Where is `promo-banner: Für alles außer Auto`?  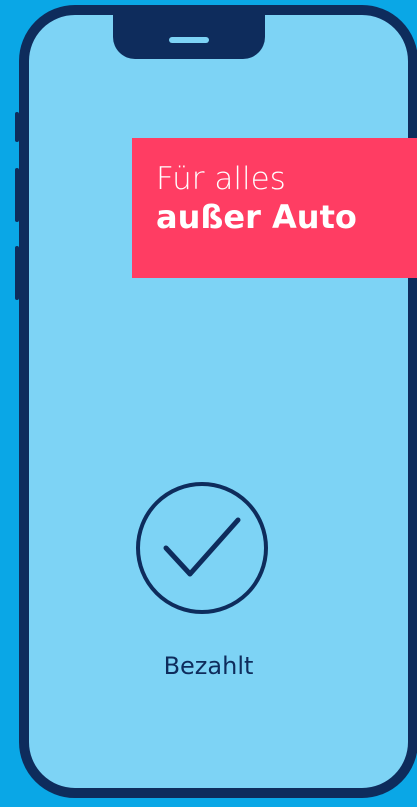
promo-banner: Für alles außer Auto is located at coordinates (274, 208).